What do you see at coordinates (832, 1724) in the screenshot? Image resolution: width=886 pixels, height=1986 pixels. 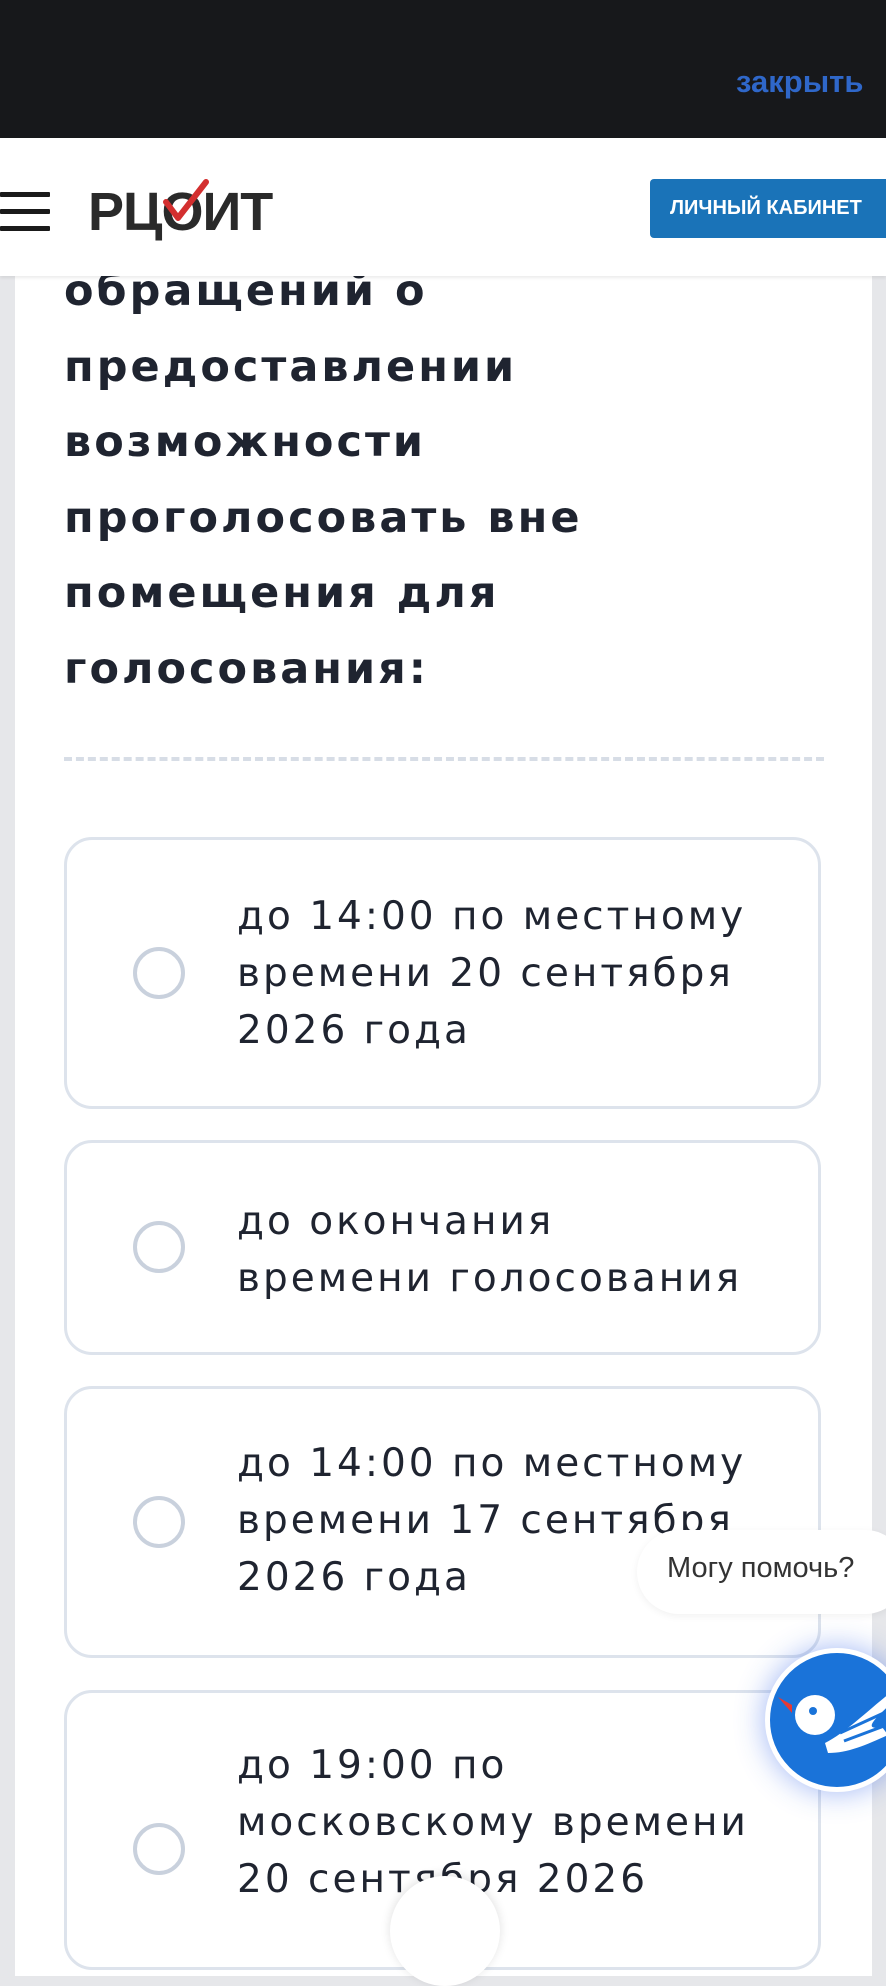 I see `bird-hand-icon` at bounding box center [832, 1724].